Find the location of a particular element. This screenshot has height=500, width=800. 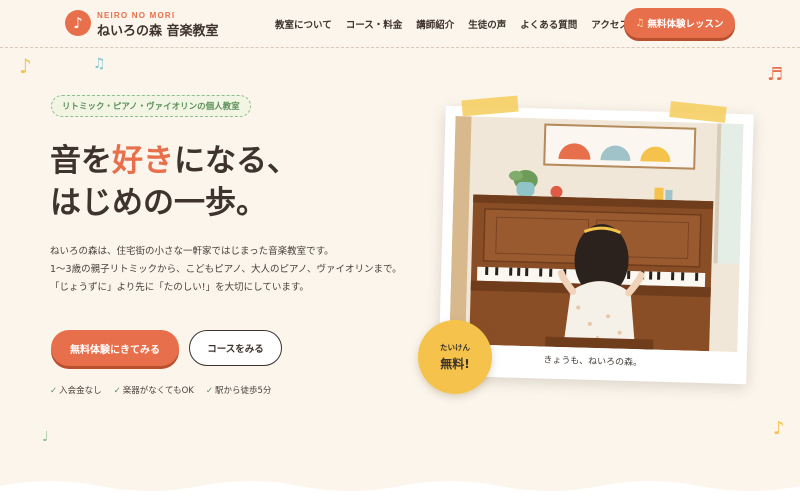

logo-title: ねいろの森 音楽教室 is located at coordinates (158, 29).